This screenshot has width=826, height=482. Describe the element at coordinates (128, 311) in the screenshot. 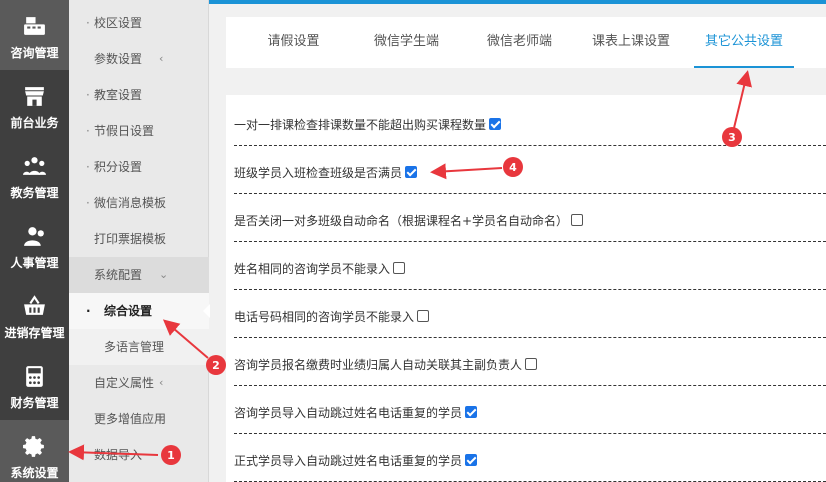

I see `submenu-item-label: 综合设置` at that location.